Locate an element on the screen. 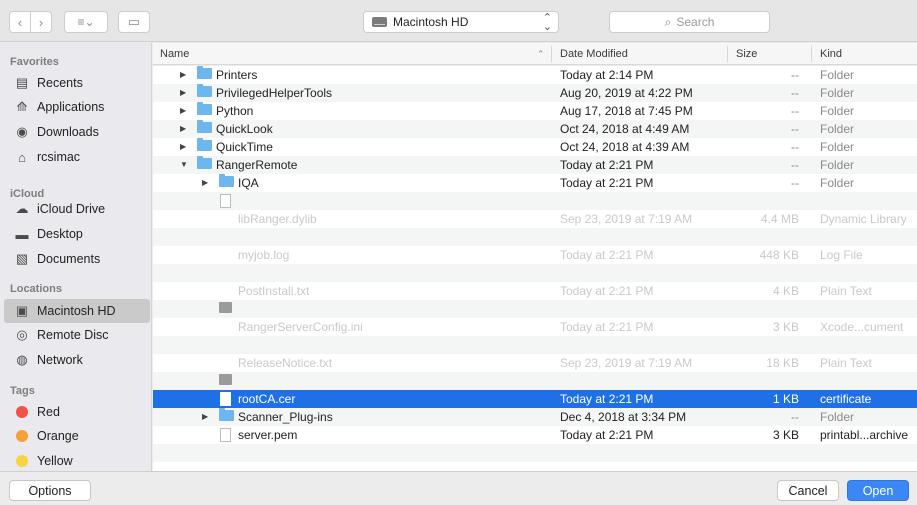  file-date: Dec 4, 2018 at 3:34 PM is located at coordinates (623, 417).